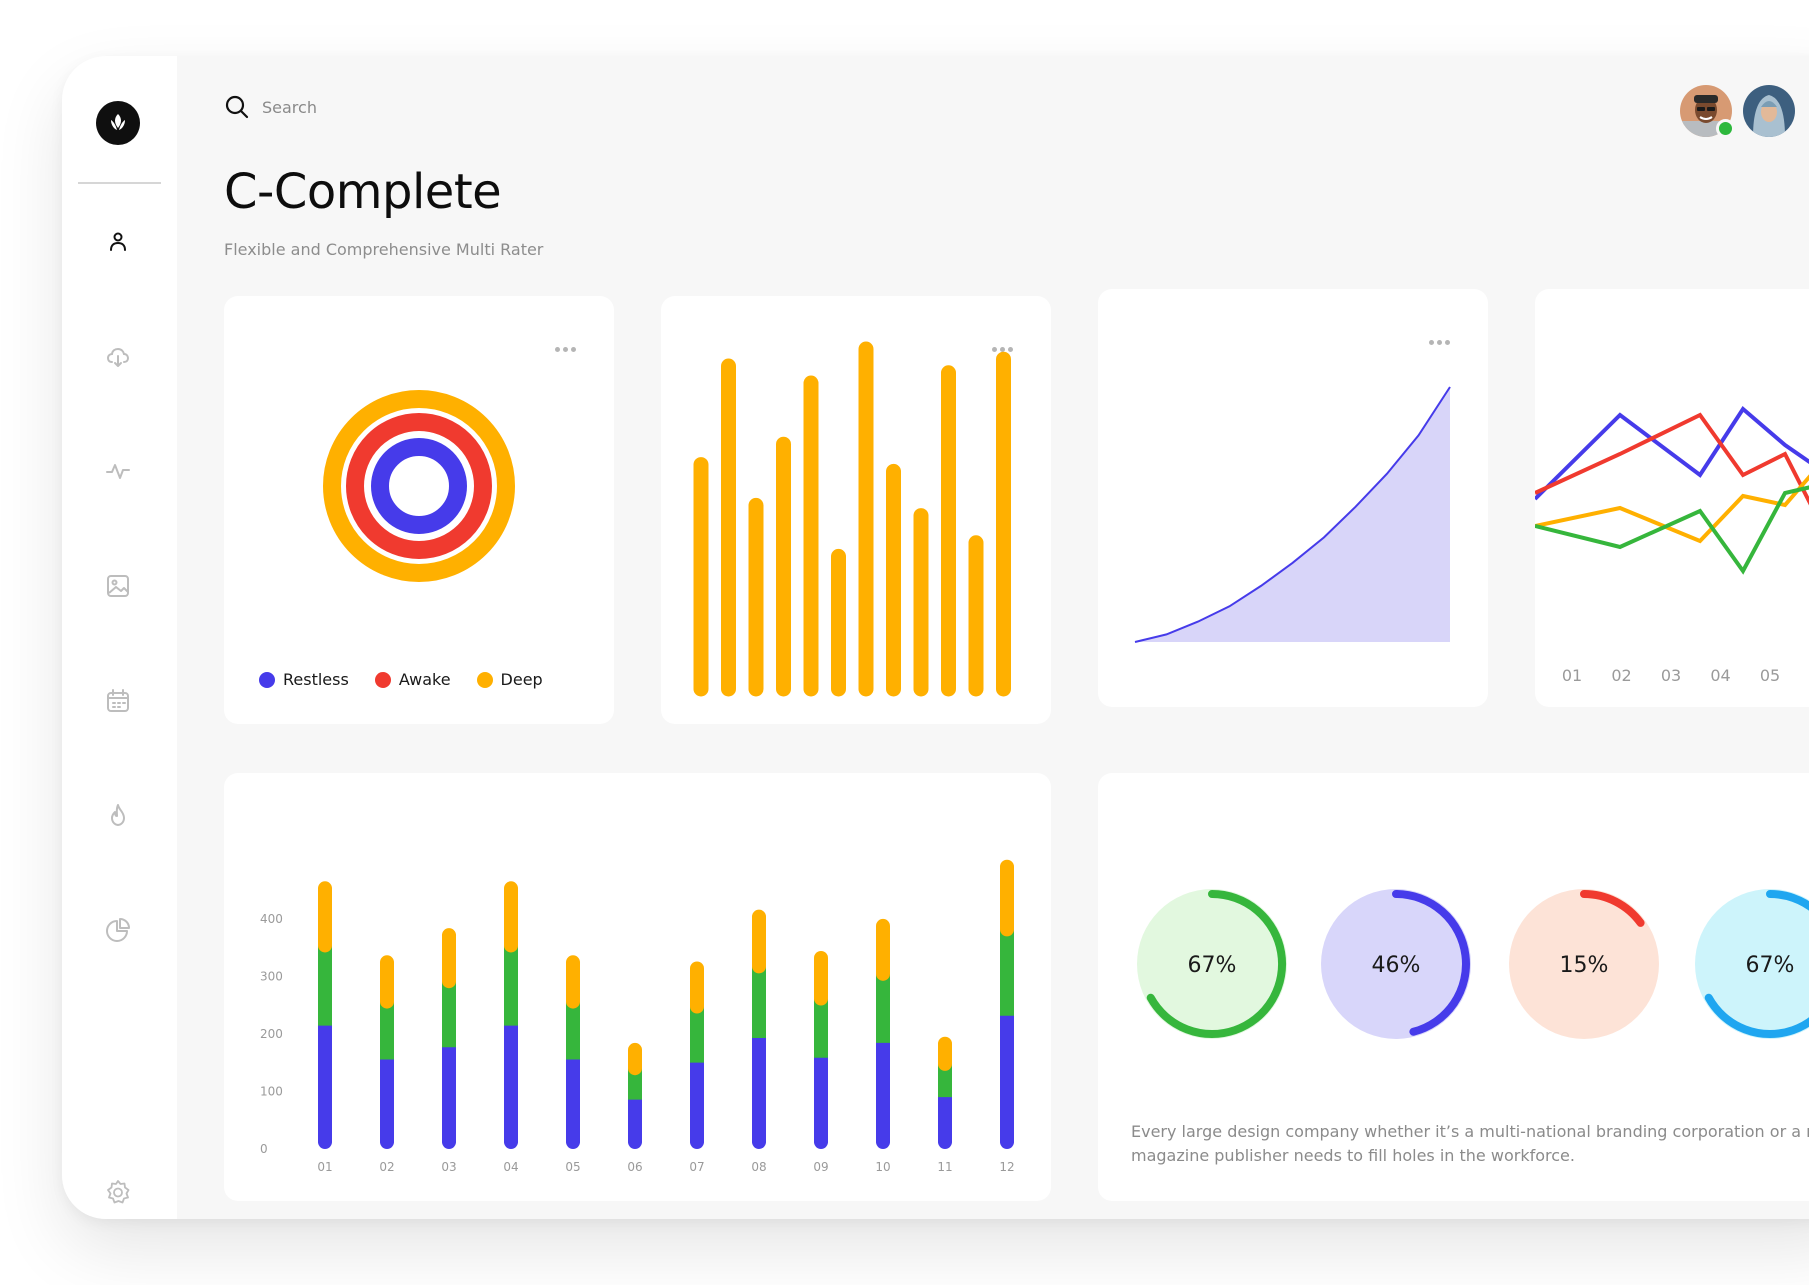 The height and width of the screenshot is (1285, 1809). I want to click on flame-icon, so click(118, 815).